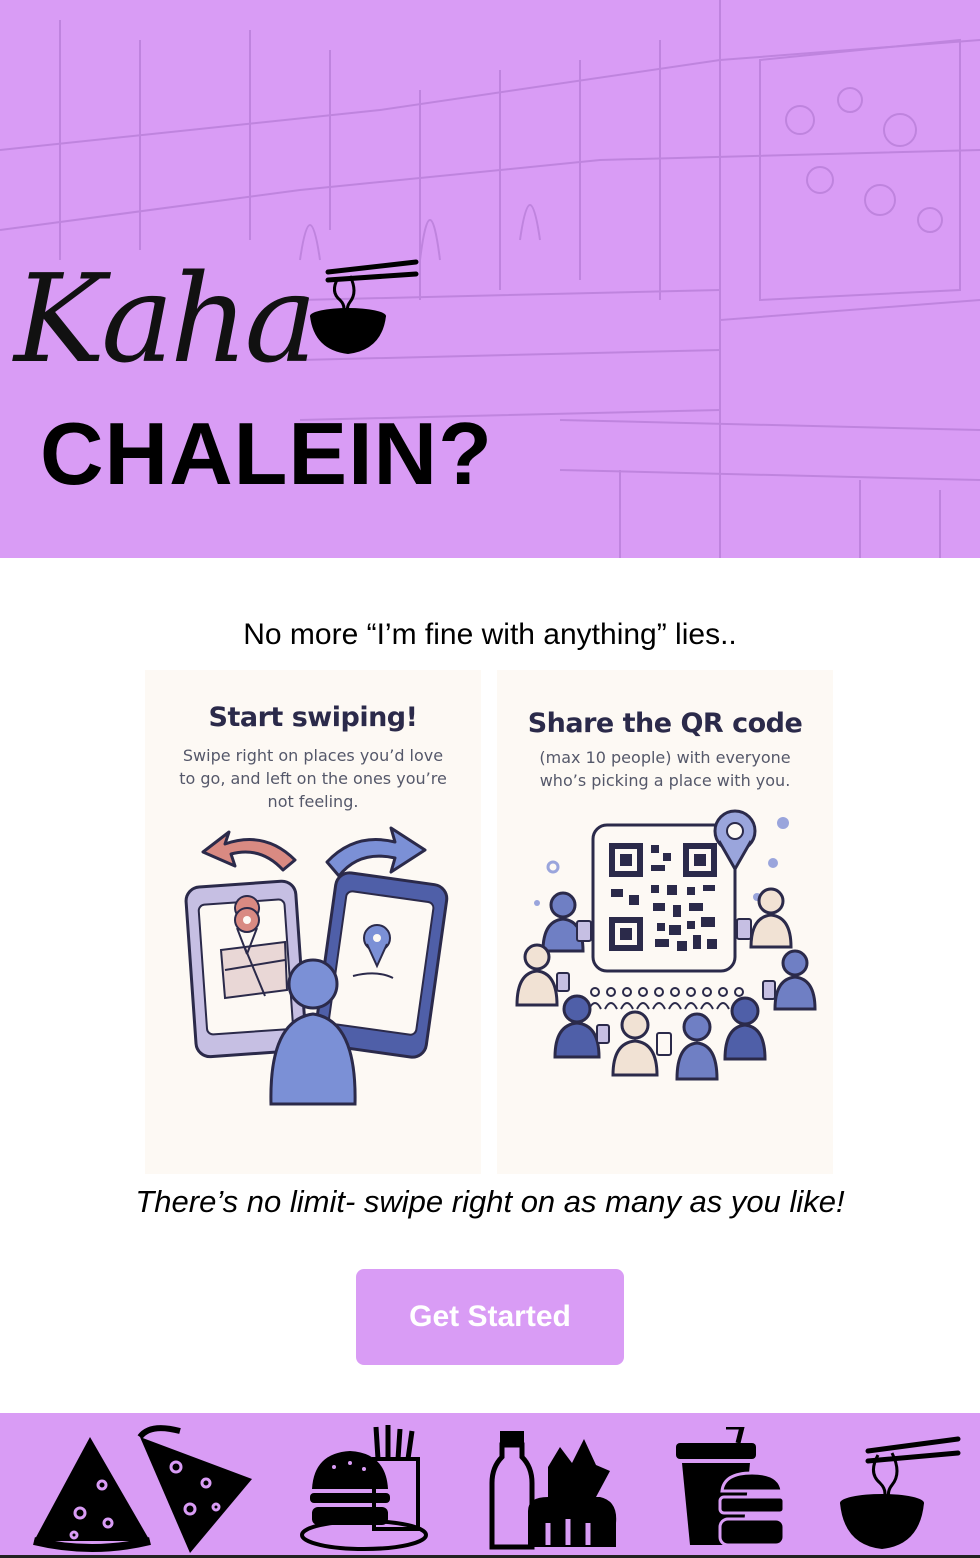  What do you see at coordinates (266, 453) in the screenshot?
I see `logo-main-text: CHALEIN?` at bounding box center [266, 453].